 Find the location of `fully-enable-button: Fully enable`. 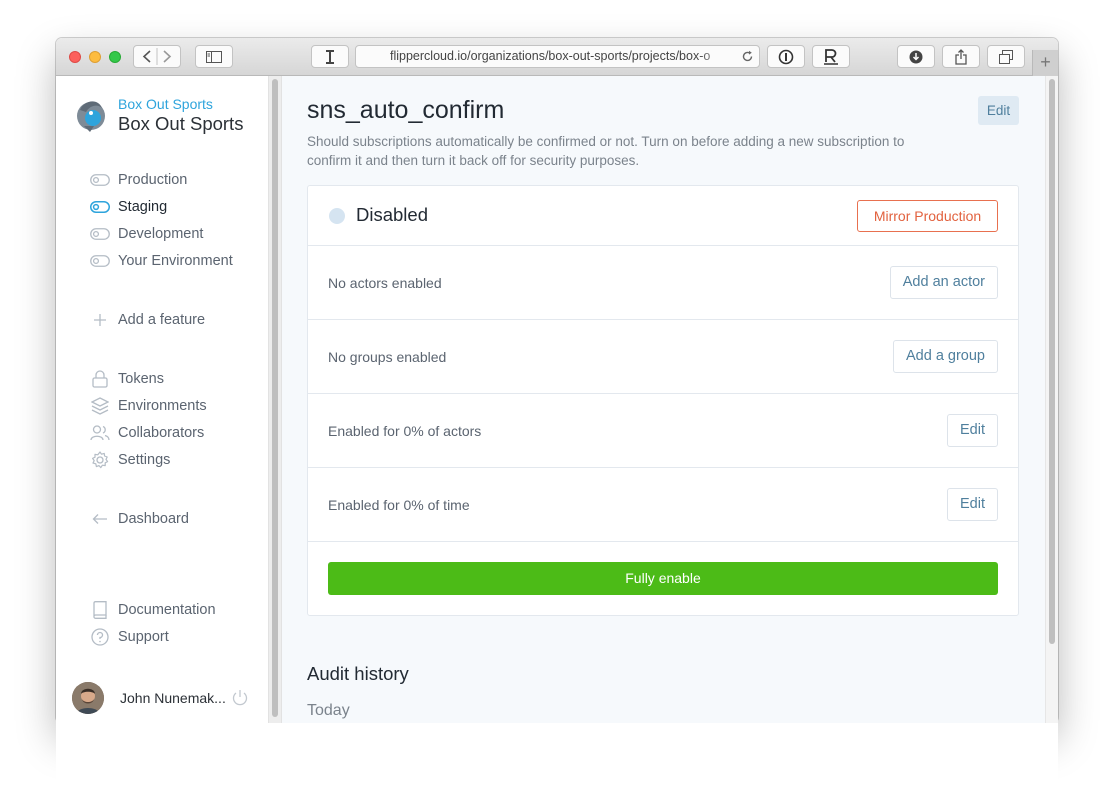

fully-enable-button: Fully enable is located at coordinates (663, 578).